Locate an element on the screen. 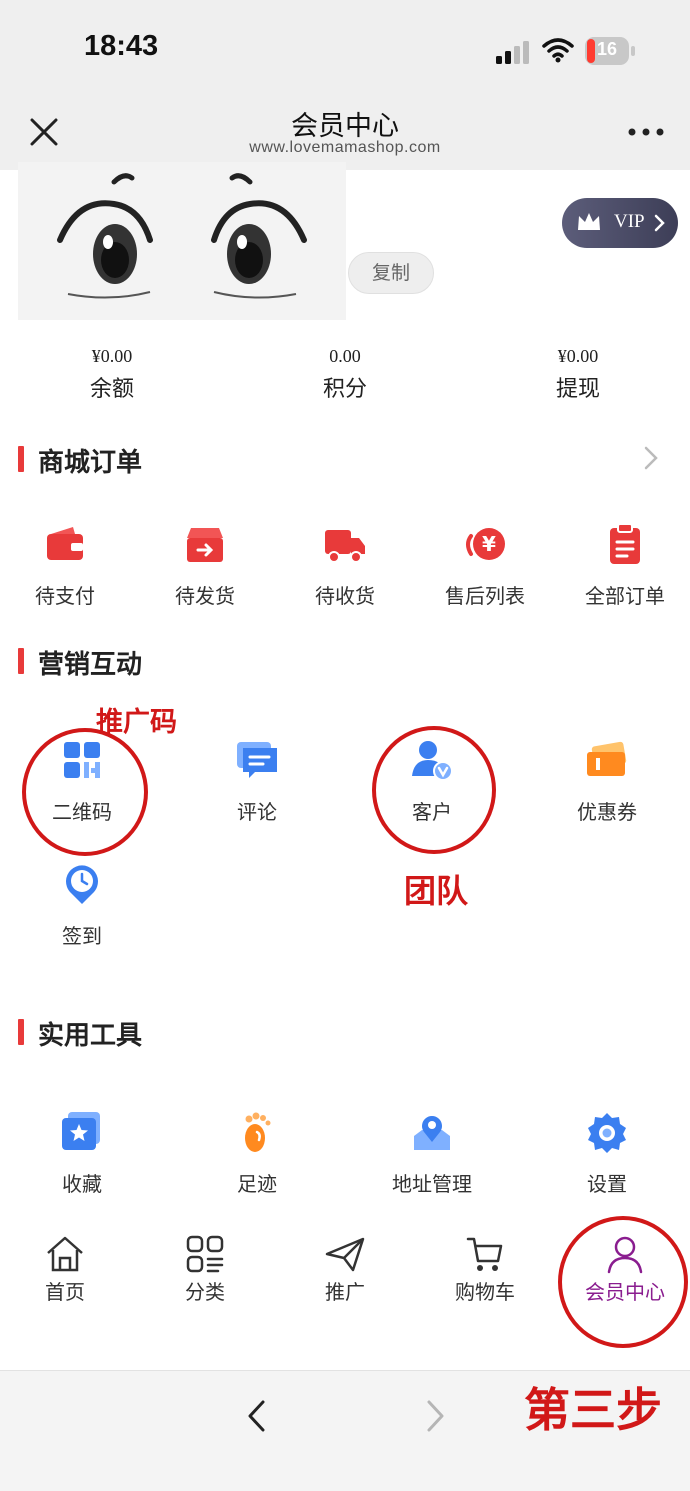 The width and height of the screenshot is (690, 1491). nav-bar: 会员中心 www.lovemamashop.com is located at coordinates (345, 135).